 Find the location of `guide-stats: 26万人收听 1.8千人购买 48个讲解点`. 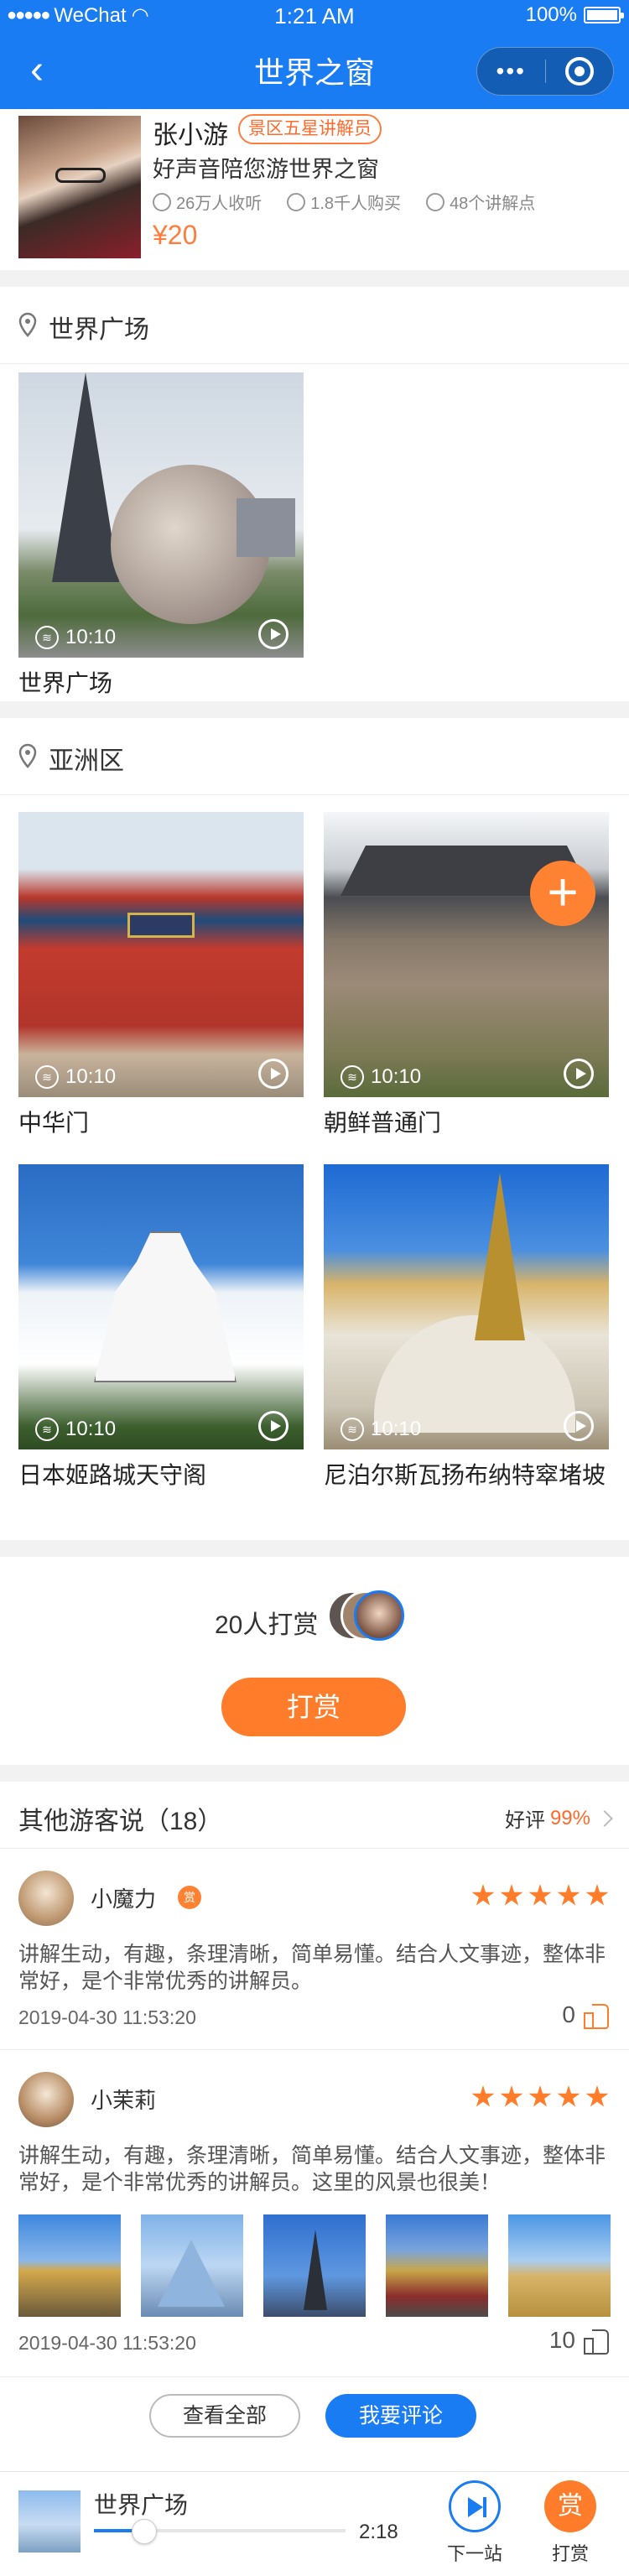

guide-stats: 26万人收听 1.8千人购买 48个讲解点 is located at coordinates (344, 202).